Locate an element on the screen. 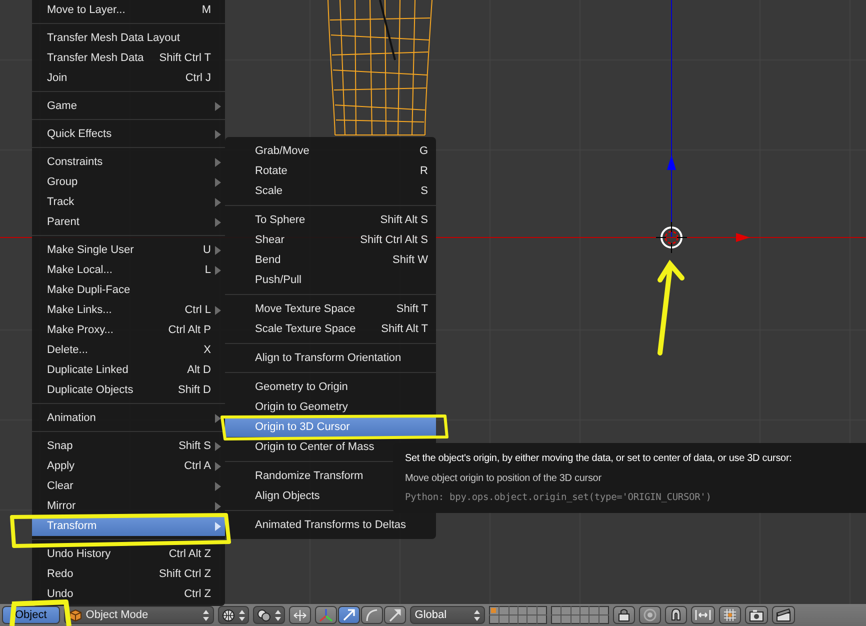 The width and height of the screenshot is (866, 626). tooltip-detail: Move object origin to position of the 3D cursor is located at coordinates (503, 479).